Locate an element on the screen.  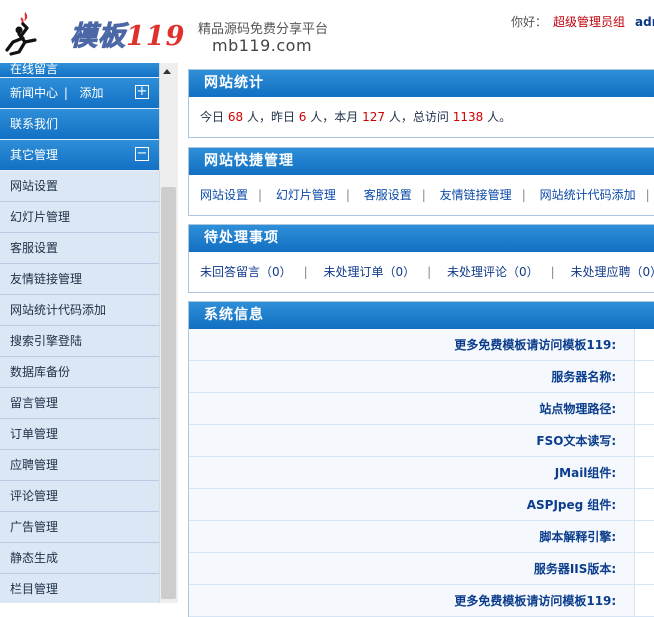
yesterday-visits: 6 is located at coordinates (302, 117).